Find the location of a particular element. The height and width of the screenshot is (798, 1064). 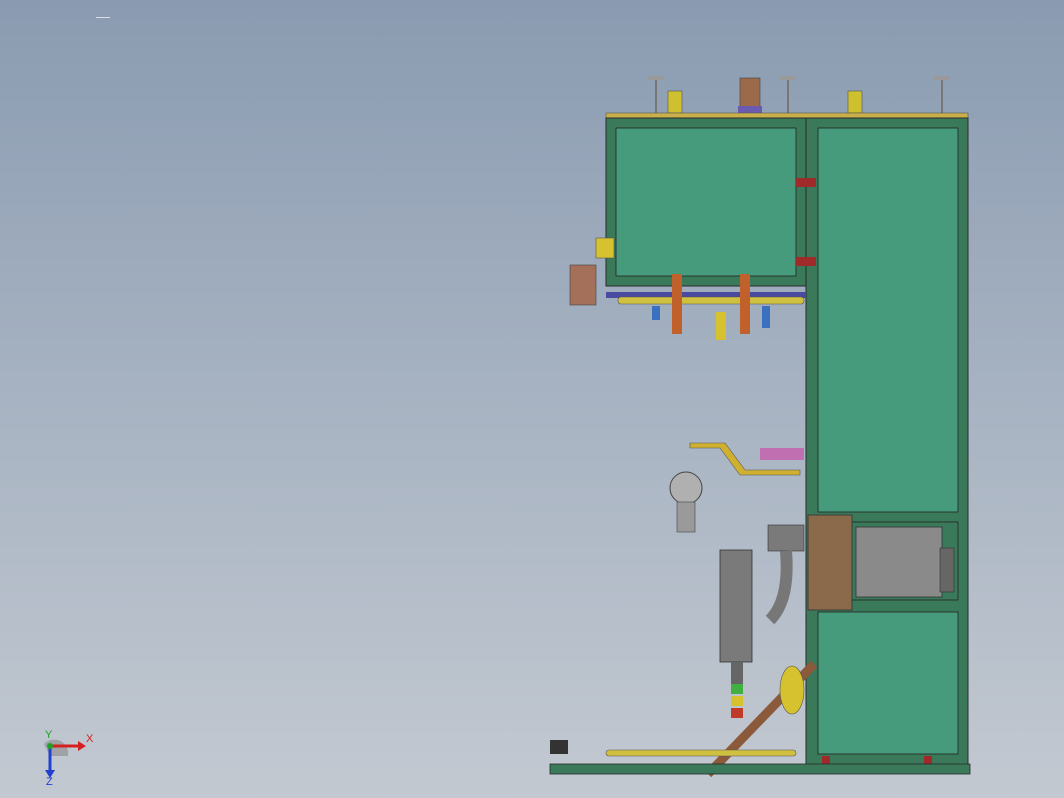

control-panel is located at coordinates (736, 606).